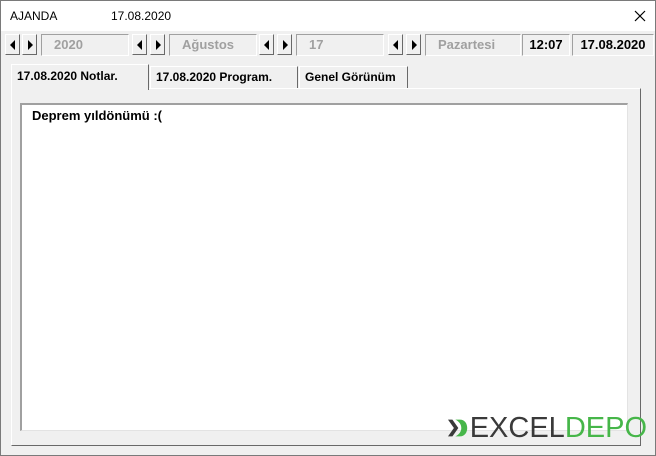 Image resolution: width=656 pixels, height=456 pixels. I want to click on weekday-next-button, so click(413, 44).